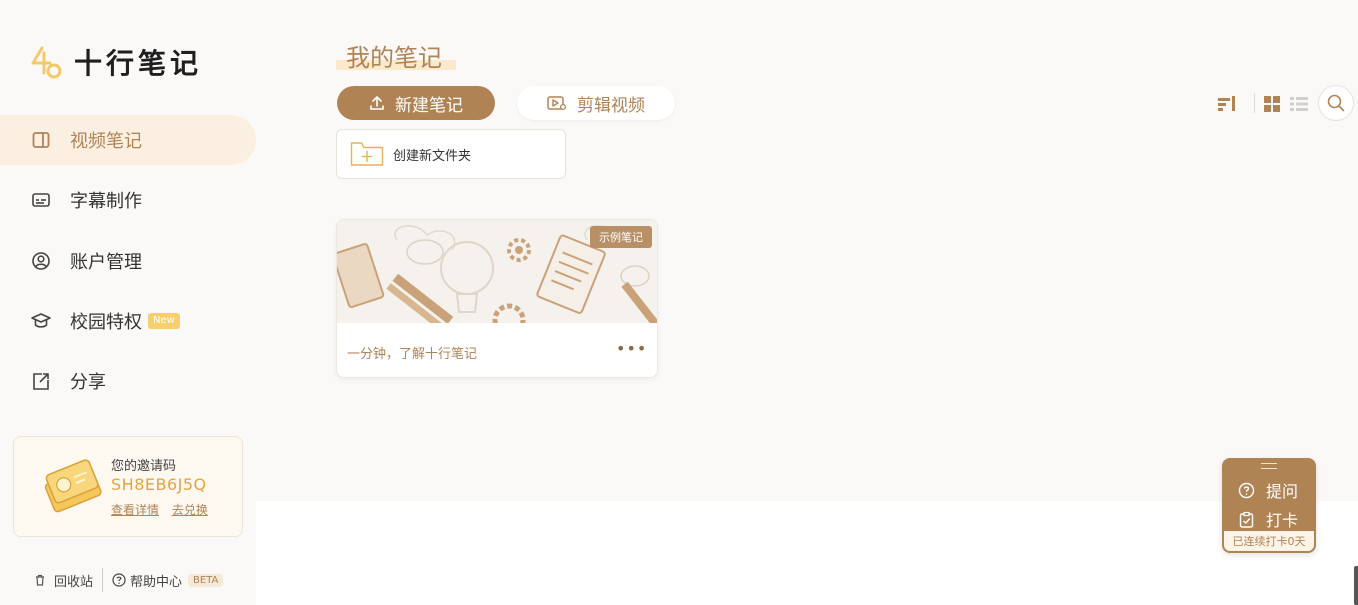  I want to click on subtitle-icon, so click(41, 200).